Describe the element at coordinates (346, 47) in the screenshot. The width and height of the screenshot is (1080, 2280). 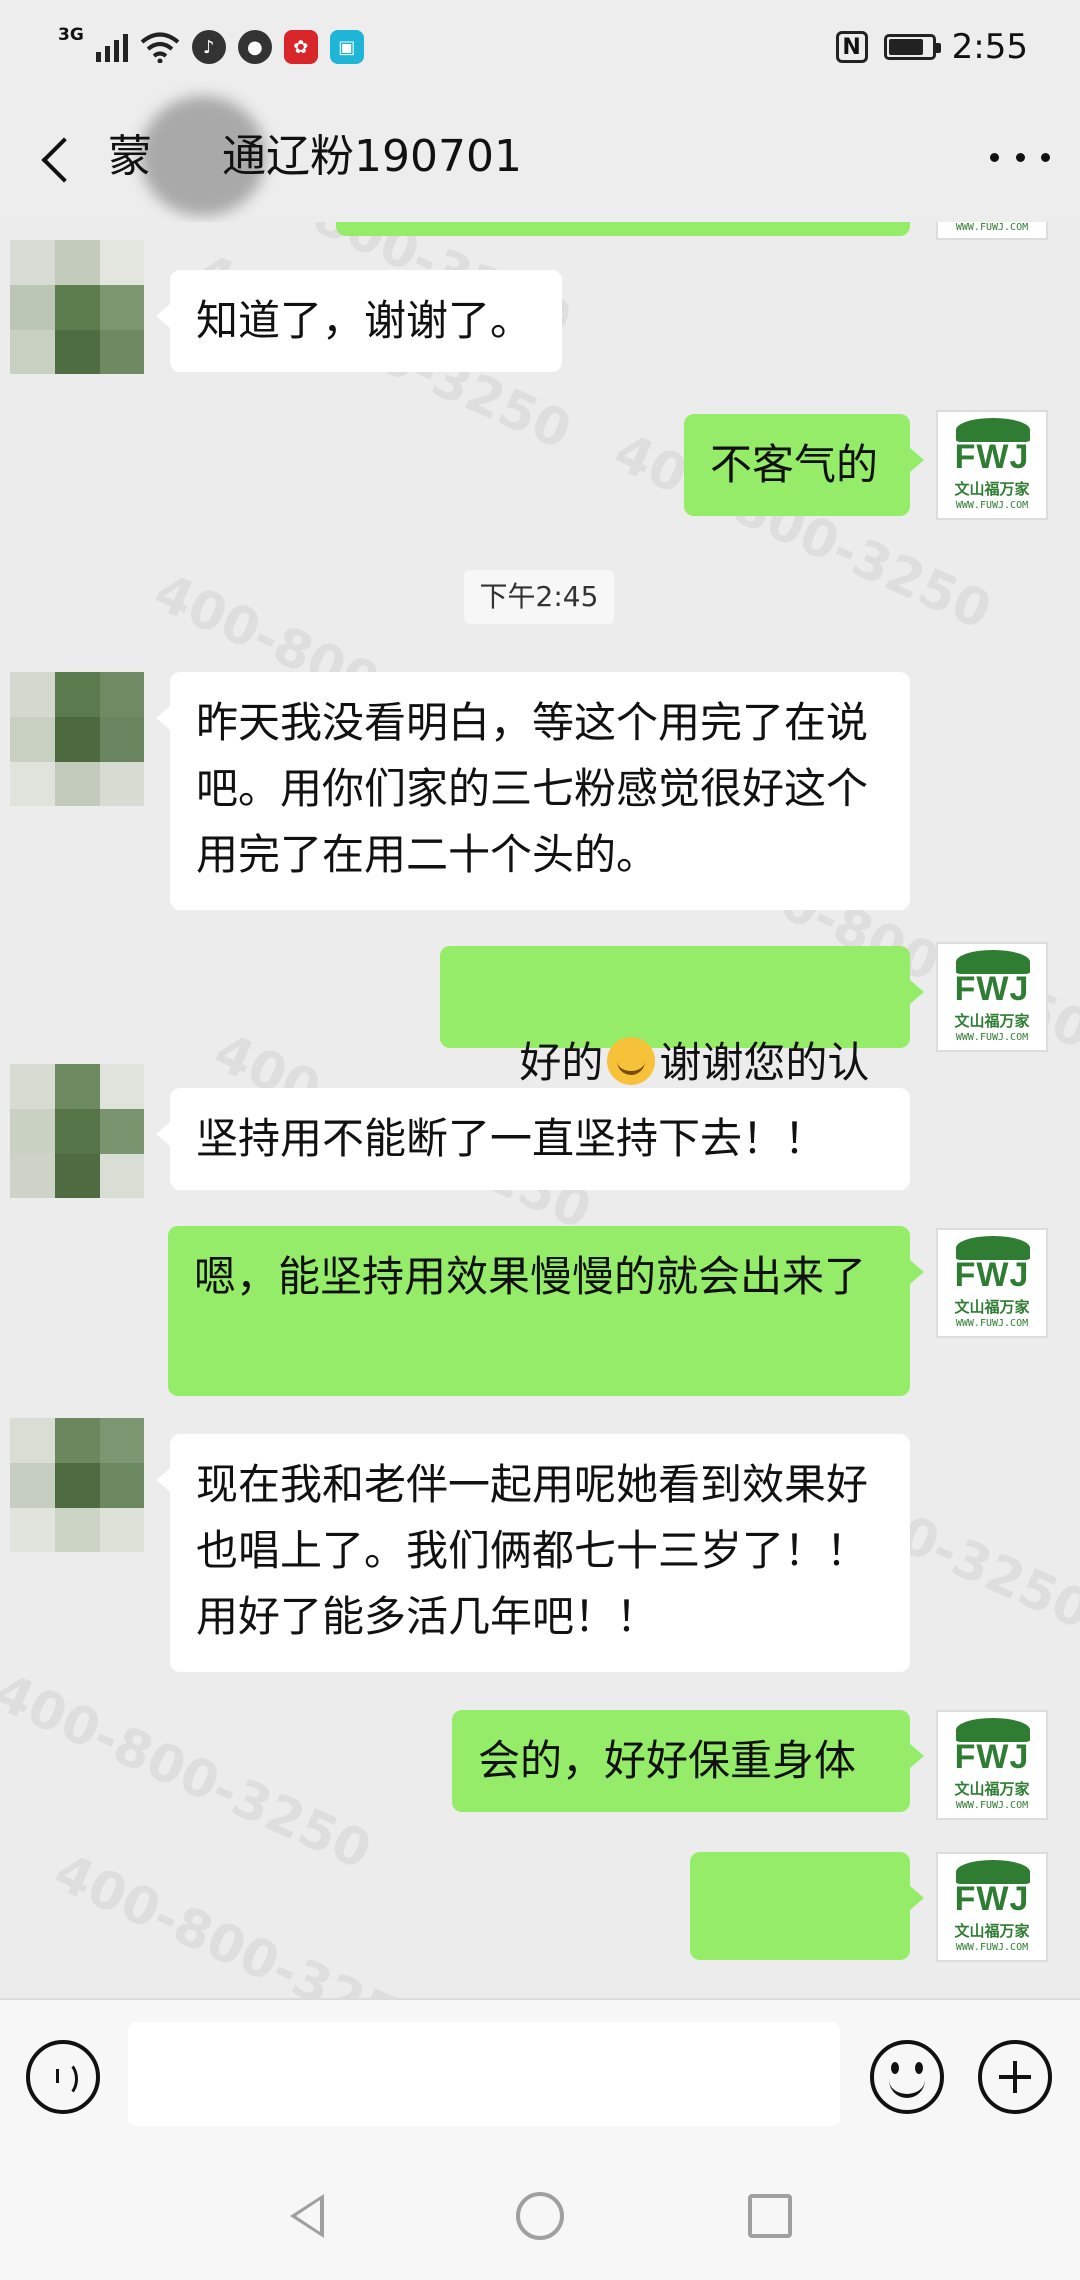
I see `notes-app-icon: ▣` at that location.